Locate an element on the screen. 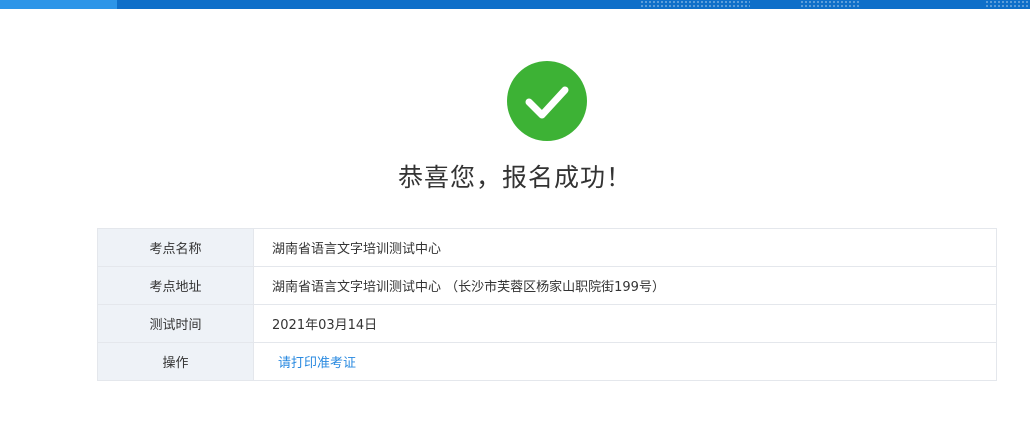  table-row: 考点名称 湖南省语言文字培训测试中心 is located at coordinates (547, 247).